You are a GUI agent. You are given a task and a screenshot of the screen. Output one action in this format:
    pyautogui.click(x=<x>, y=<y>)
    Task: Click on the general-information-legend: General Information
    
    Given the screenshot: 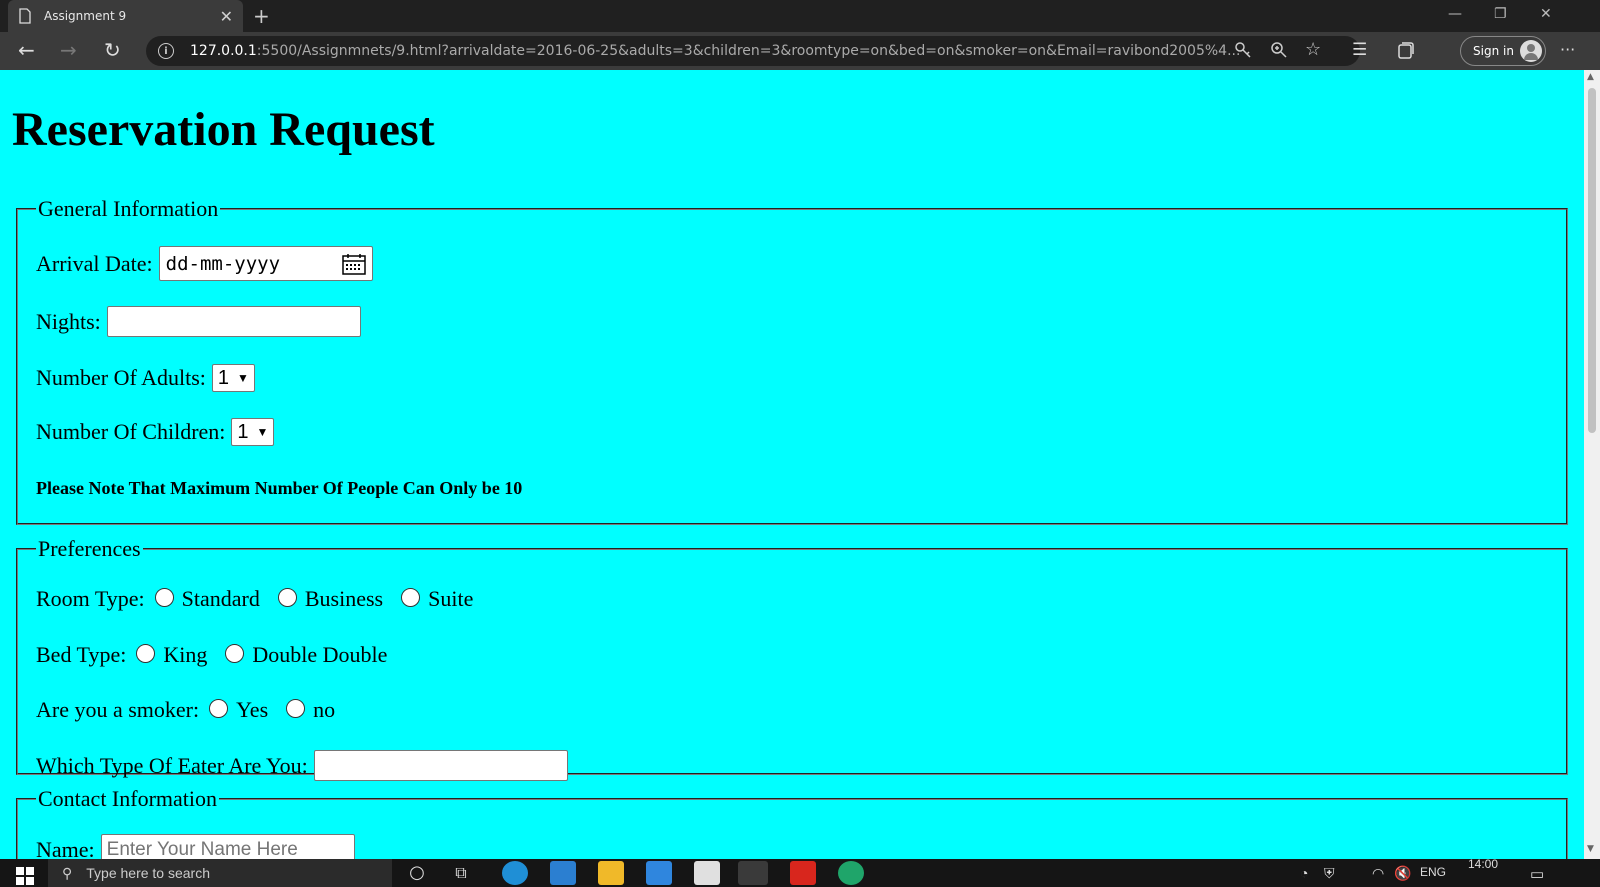 What is the action you would take?
    pyautogui.click(x=128, y=208)
    